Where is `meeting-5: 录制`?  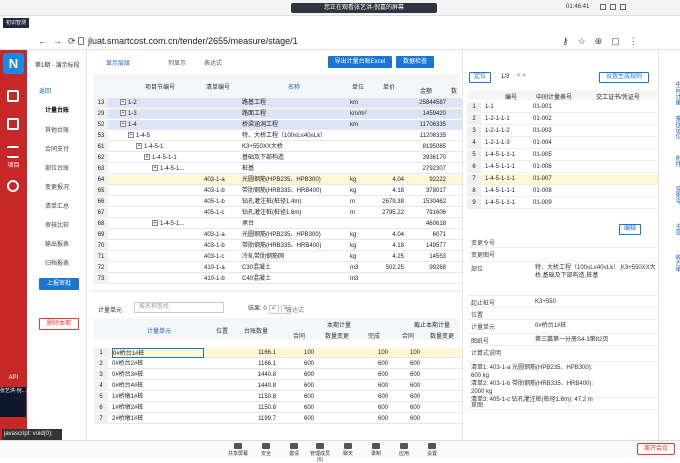
meeting-5: 录制 is located at coordinates (376, 450).